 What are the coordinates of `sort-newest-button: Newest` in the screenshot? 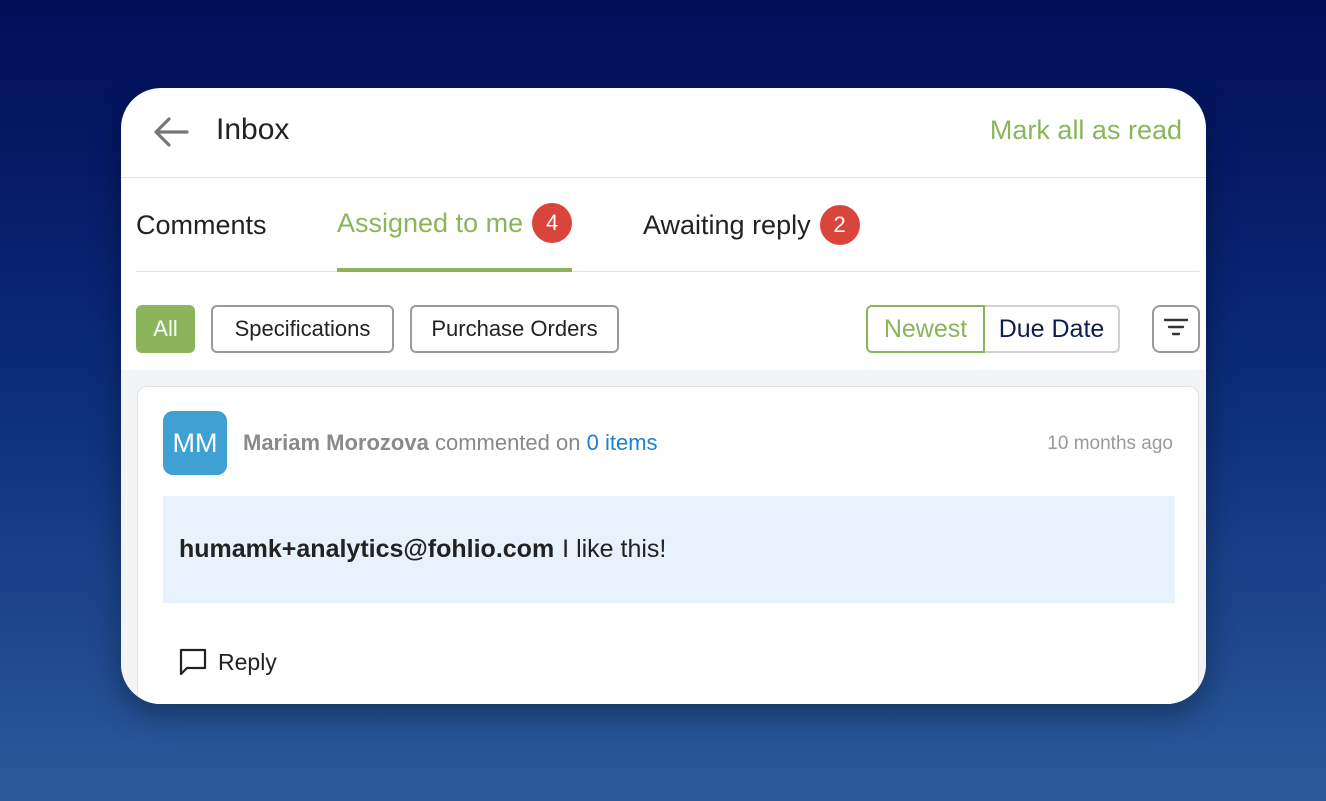 It's located at (925, 329).